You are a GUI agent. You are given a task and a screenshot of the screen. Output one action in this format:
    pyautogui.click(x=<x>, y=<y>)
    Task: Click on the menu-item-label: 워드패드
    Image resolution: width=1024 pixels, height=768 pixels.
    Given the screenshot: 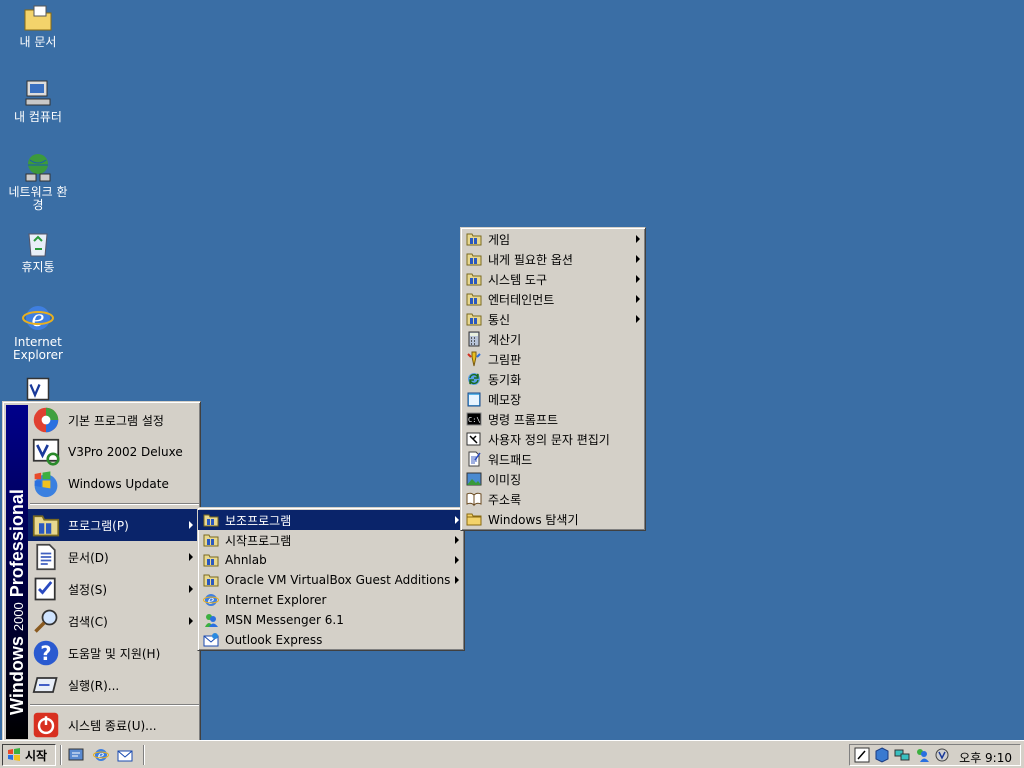 What is the action you would take?
    pyautogui.click(x=510, y=459)
    